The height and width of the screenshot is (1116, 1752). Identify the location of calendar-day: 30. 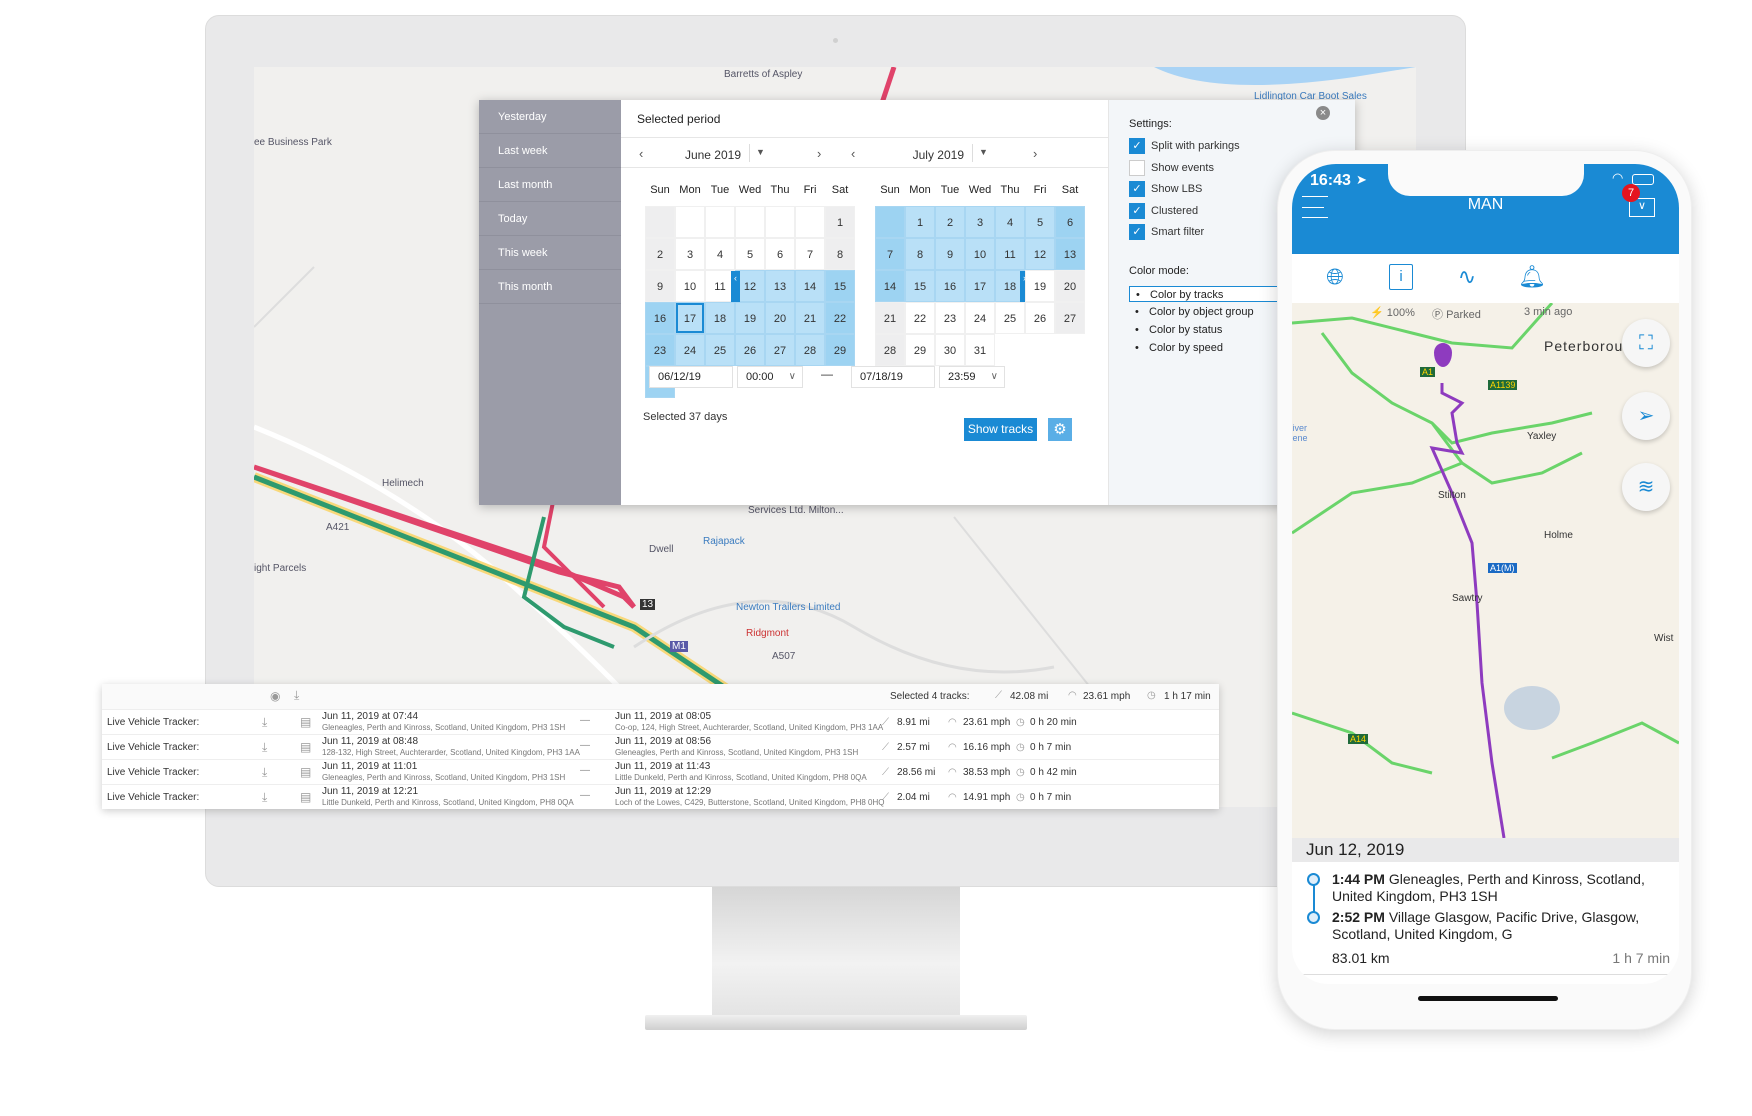
(950, 350).